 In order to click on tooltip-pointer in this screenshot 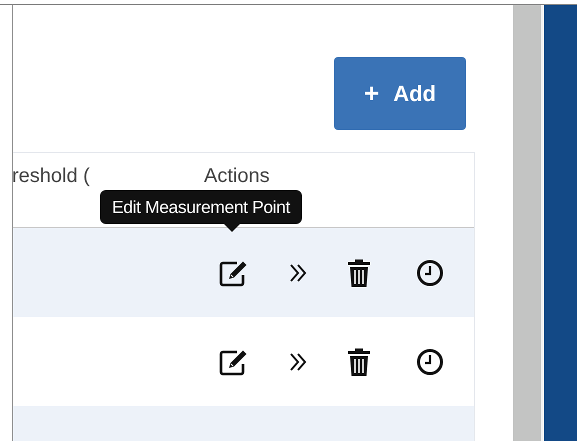, I will do `click(232, 228)`.